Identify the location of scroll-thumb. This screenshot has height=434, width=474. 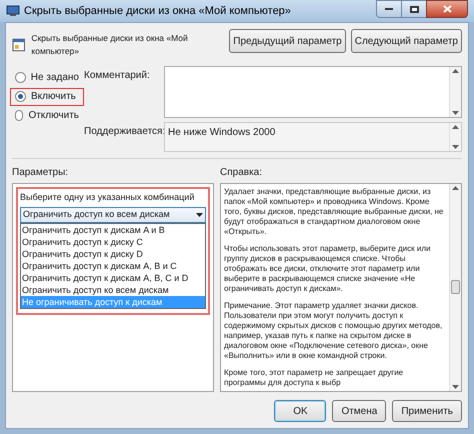
(455, 287).